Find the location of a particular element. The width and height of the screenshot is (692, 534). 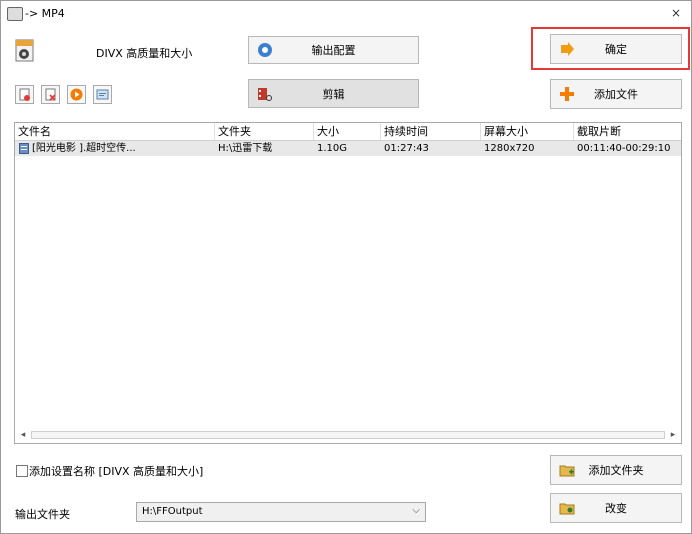

add-setting-name-label: 添加设置名称 [DIVX 高质量和大小] is located at coordinates (116, 471).